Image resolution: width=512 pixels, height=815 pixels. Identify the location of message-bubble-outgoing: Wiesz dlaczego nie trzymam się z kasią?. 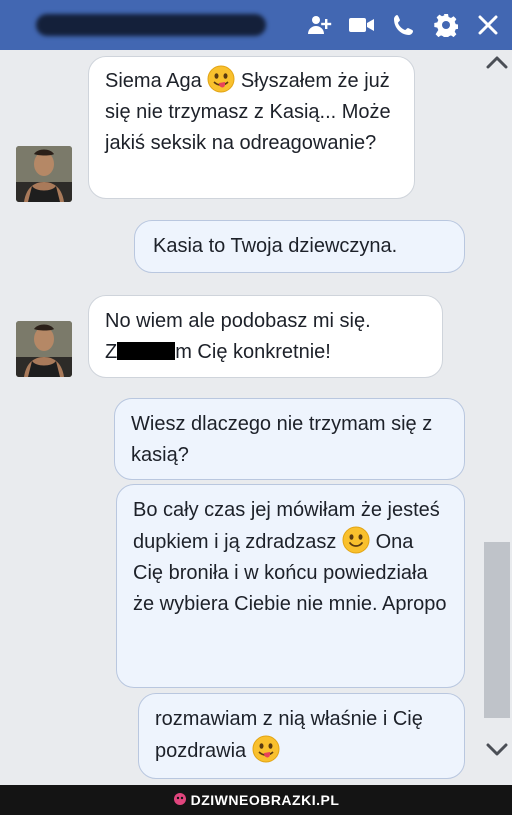
(289, 439).